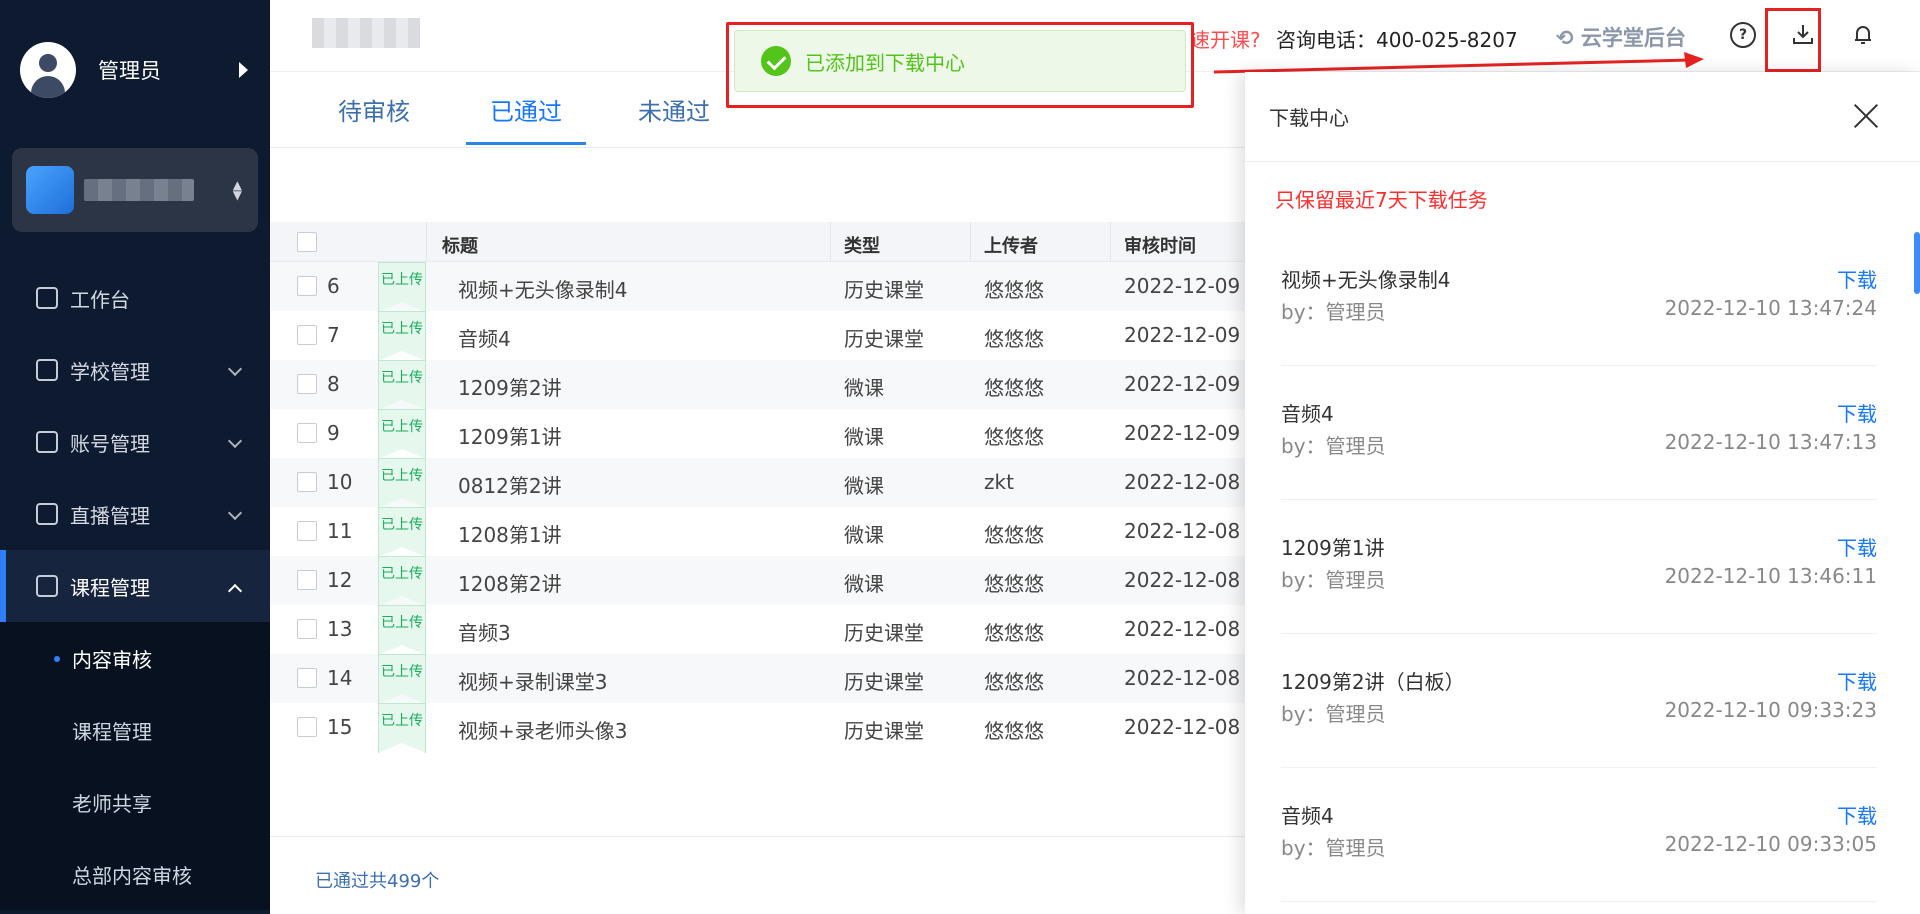 The width and height of the screenshot is (1920, 914). Describe the element at coordinates (112, 803) in the screenshot. I see `sub-label: 老师共享` at that location.